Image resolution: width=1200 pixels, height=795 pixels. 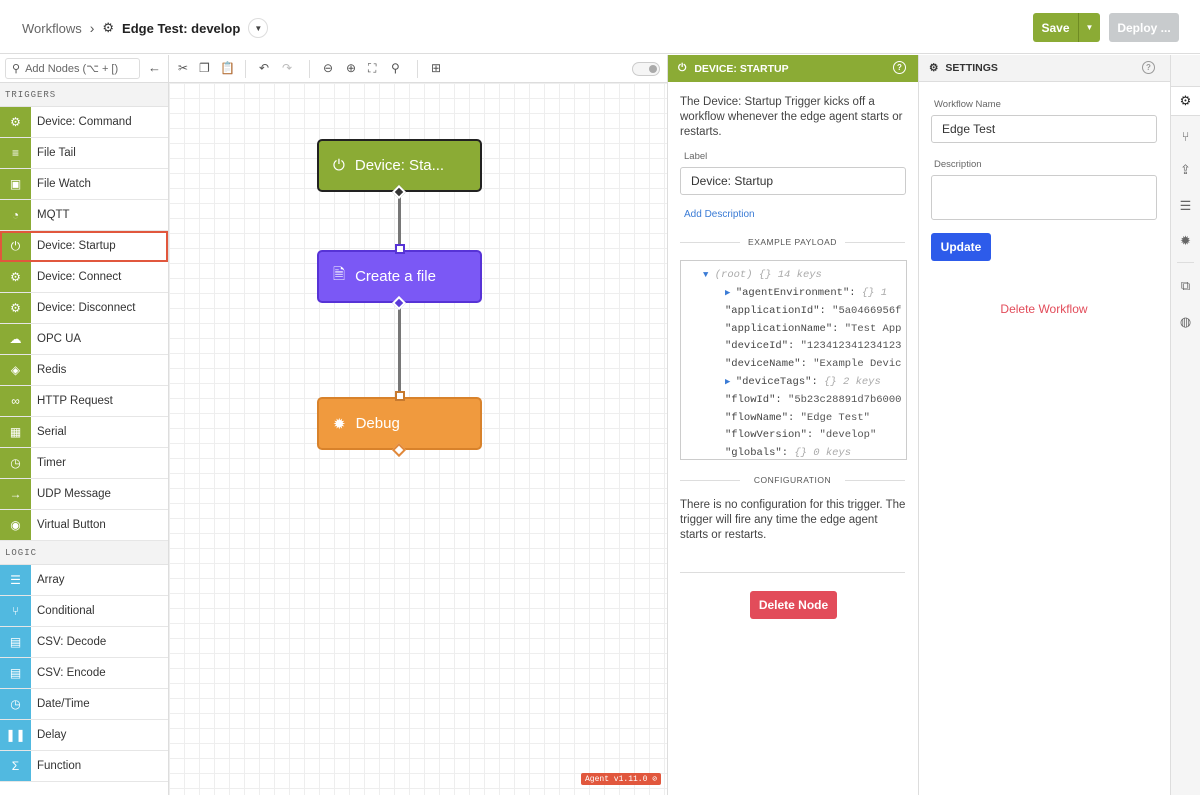 I want to click on version-branch-icon: ⑂, so click(x=1185, y=136).